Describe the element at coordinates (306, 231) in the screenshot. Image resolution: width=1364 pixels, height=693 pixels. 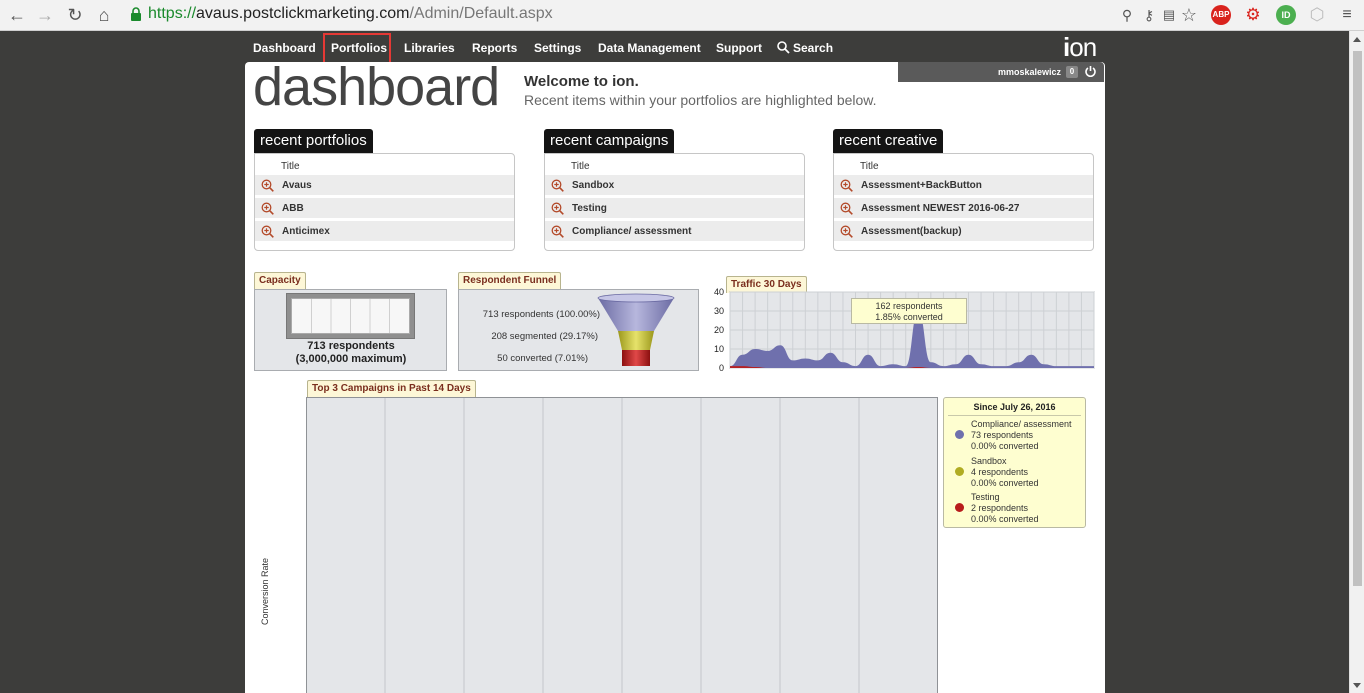
I see `list-item-label: Anticimex` at that location.